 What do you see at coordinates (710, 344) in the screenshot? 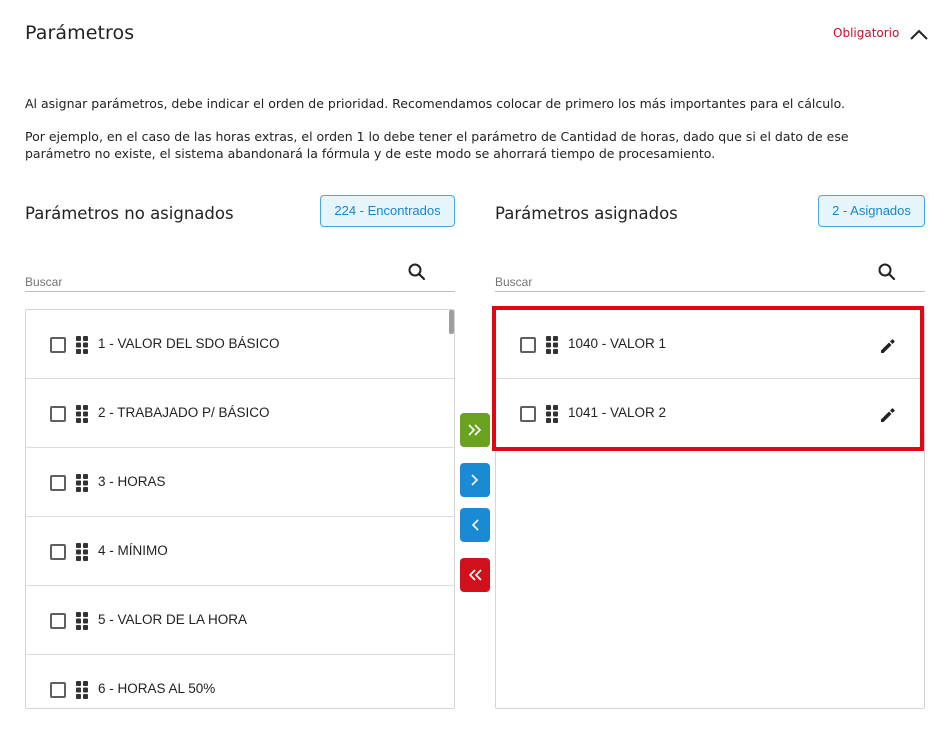
I see `list-item: 1040 - VALOR 1` at bounding box center [710, 344].